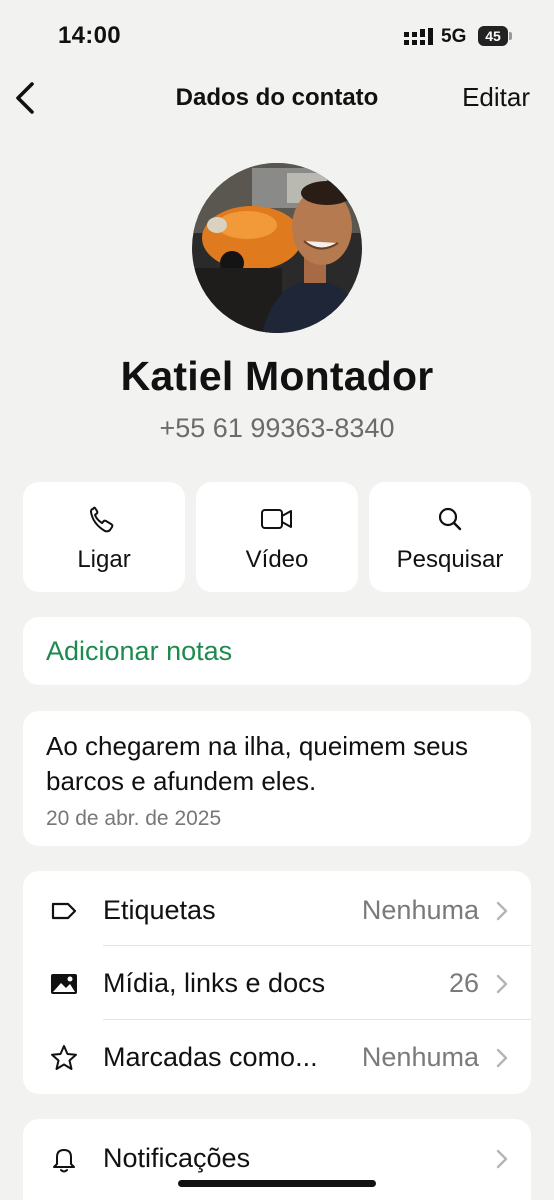 The image size is (554, 1200). What do you see at coordinates (134, 818) in the screenshot?
I see `about-date: 20 de abr. de 2025` at bounding box center [134, 818].